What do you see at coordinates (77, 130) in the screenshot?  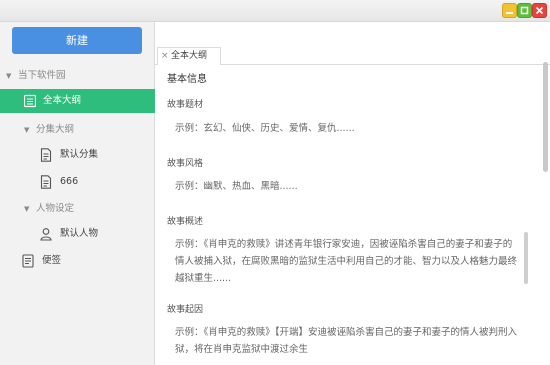 I see `tree-group-episodes: ▼ 分集大纲` at bounding box center [77, 130].